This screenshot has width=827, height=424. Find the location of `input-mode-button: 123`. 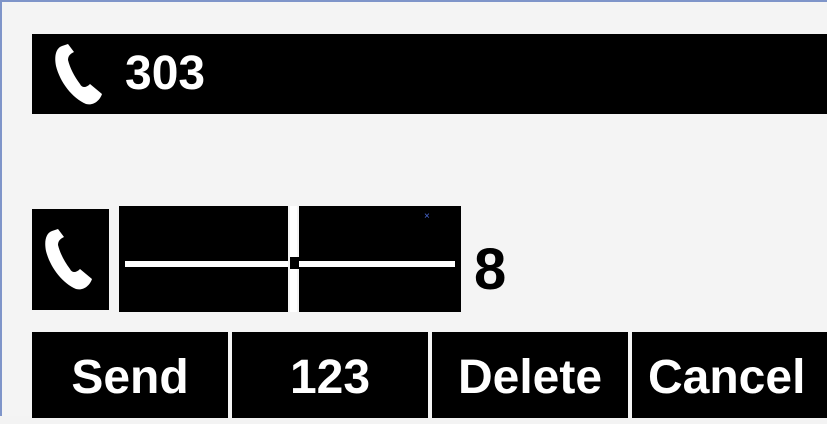

input-mode-button: 123 is located at coordinates (330, 375).